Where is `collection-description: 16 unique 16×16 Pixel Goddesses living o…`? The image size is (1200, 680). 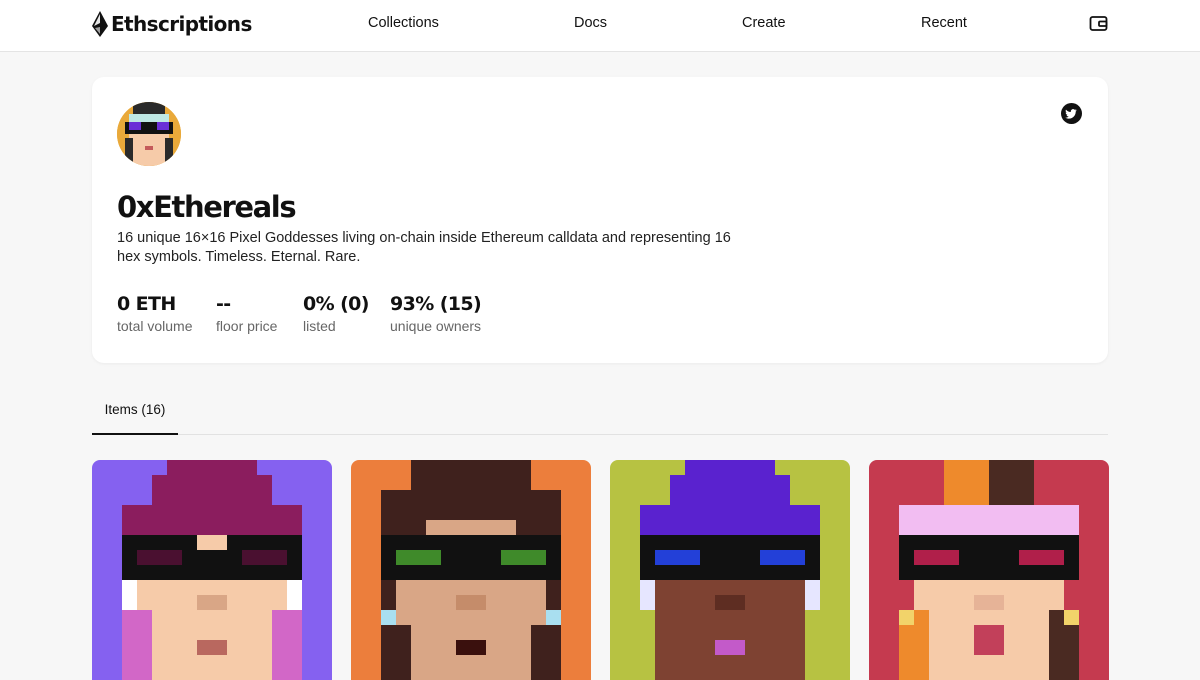
collection-description: 16 unique 16×16 Pixel Goddesses living o… is located at coordinates (424, 247).